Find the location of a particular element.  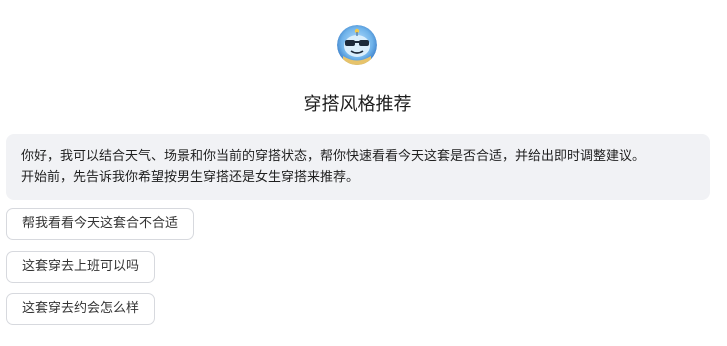

message-line-2: 开始前，先告诉我你希望按男生穿搭还是女生穿搭来推荐。 is located at coordinates (190, 177).